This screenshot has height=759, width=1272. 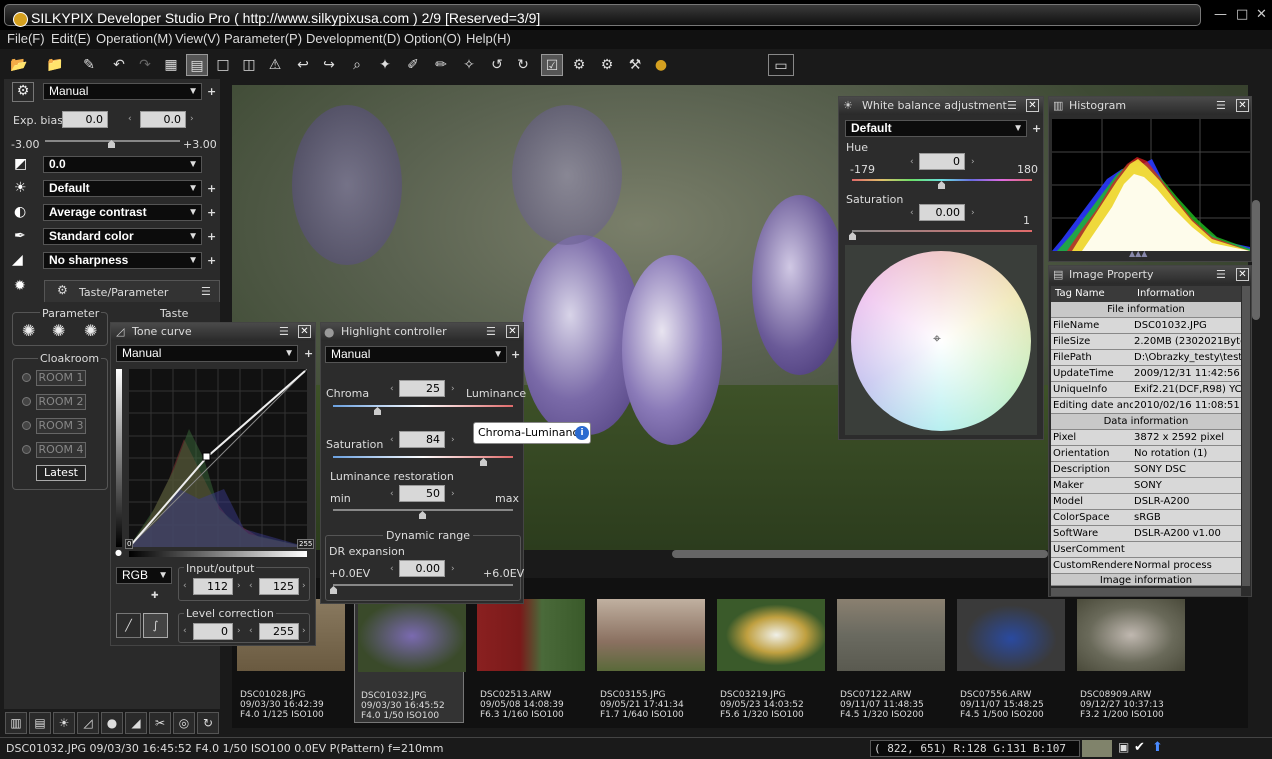 I want to click on sat-slider-thumb, so click(x=852, y=236).